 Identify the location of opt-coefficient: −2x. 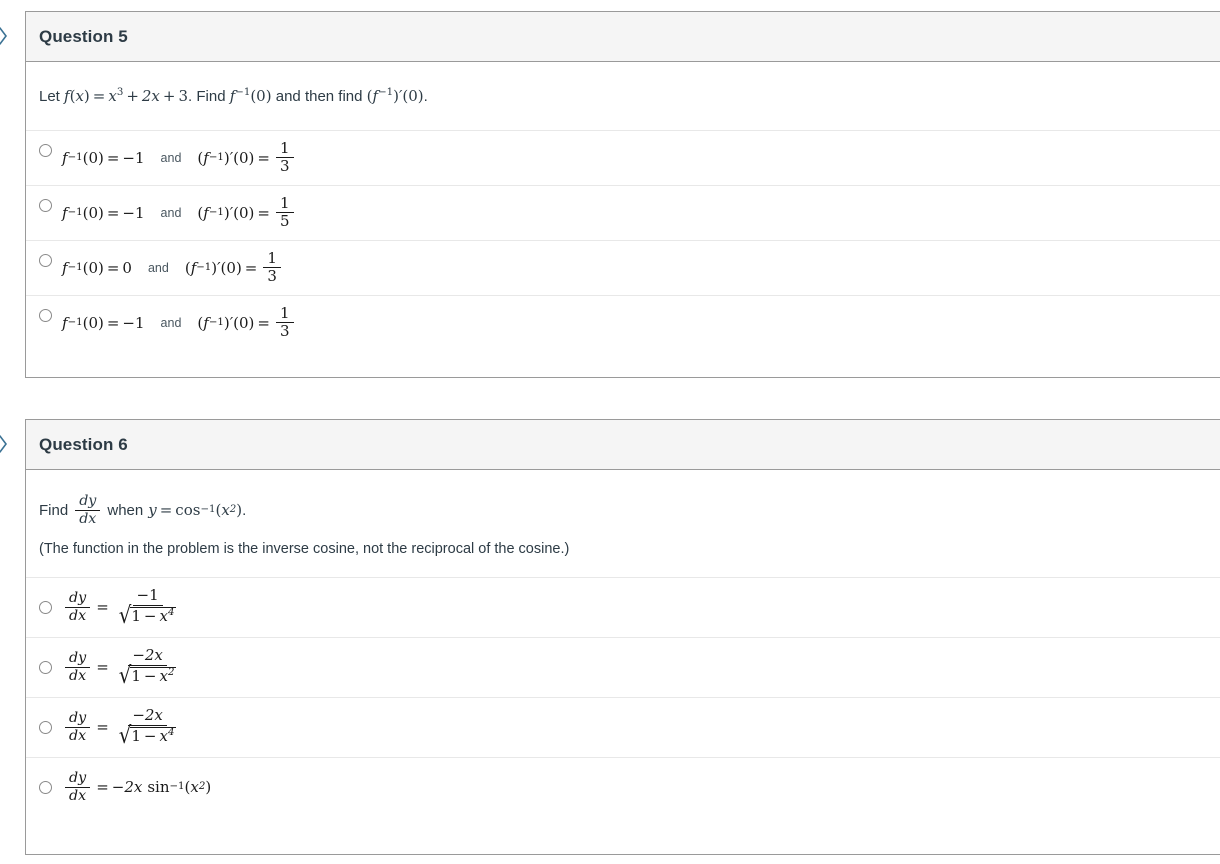
(127, 787).